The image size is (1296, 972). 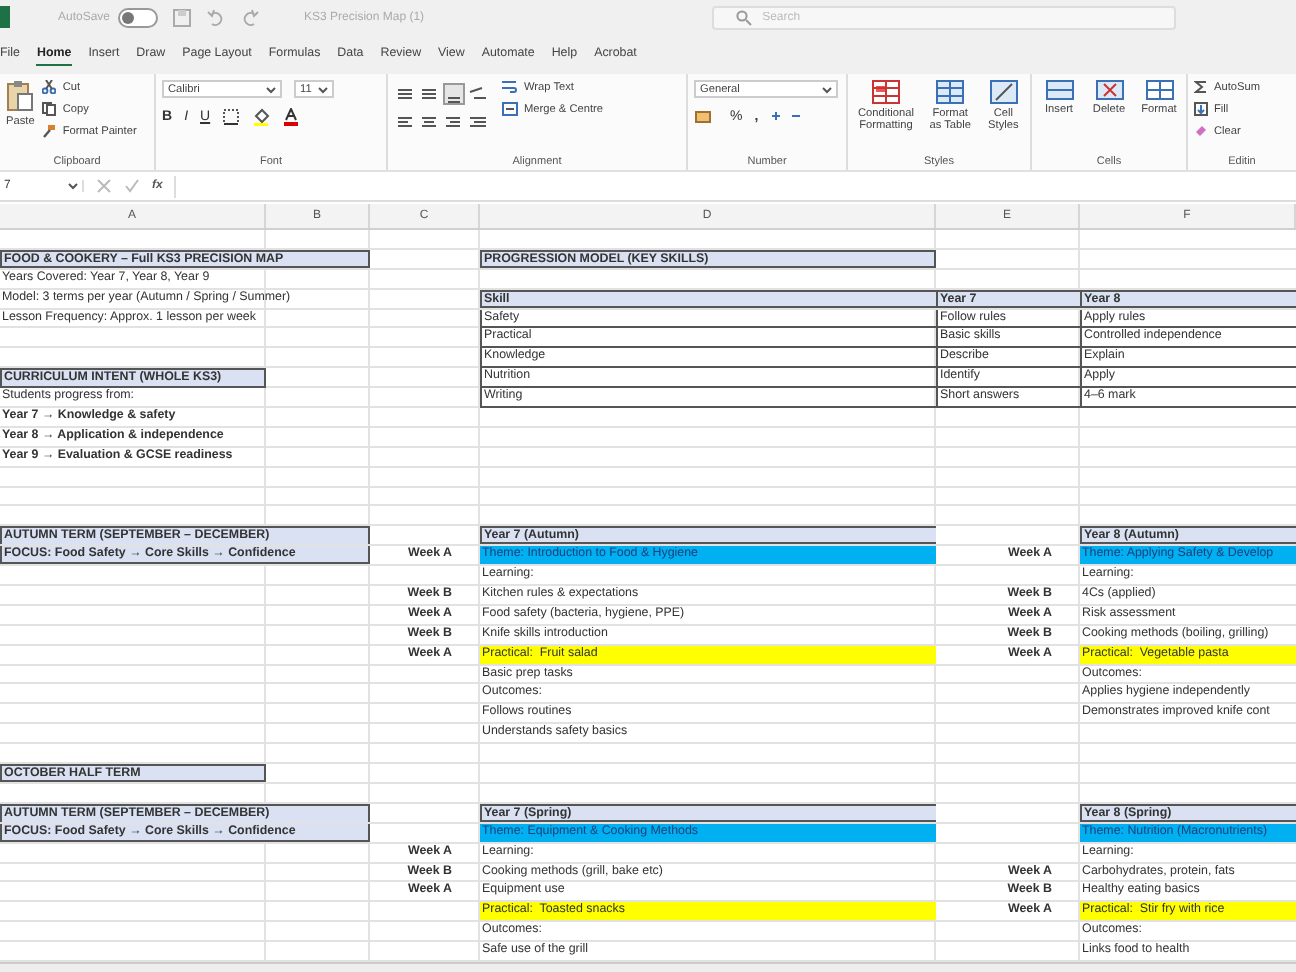 I want to click on delete-cells-icon, so click(x=1109, y=90).